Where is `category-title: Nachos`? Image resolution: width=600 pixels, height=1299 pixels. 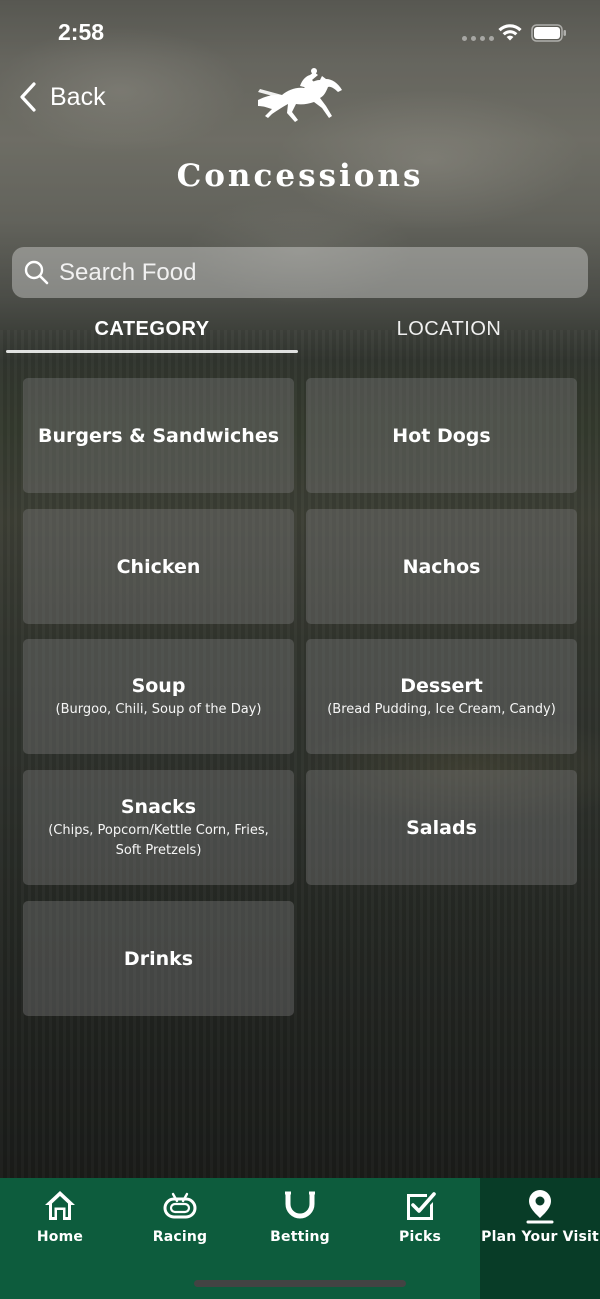 category-title: Nachos is located at coordinates (441, 566).